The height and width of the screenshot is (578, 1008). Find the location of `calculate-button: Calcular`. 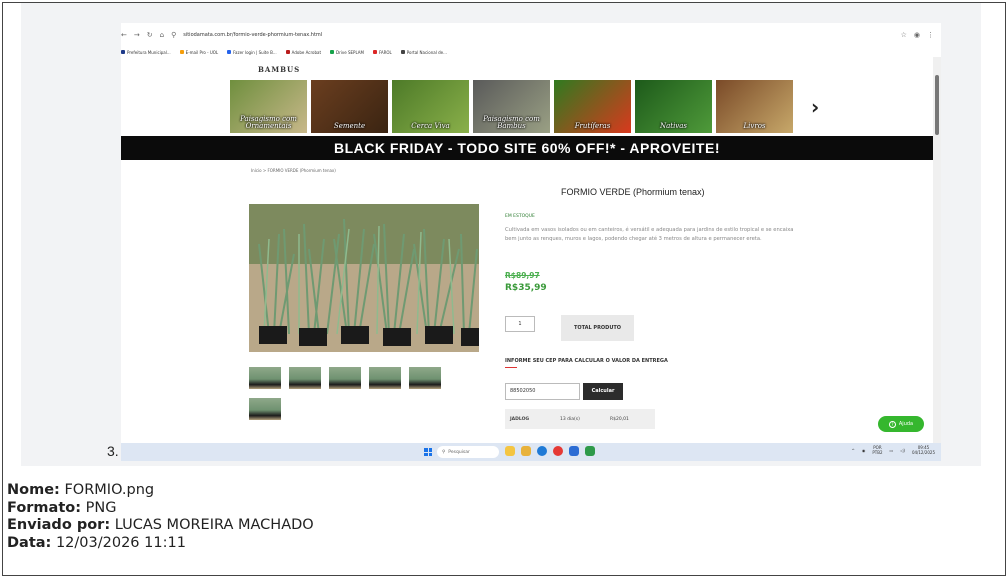

calculate-button: Calcular is located at coordinates (603, 391).